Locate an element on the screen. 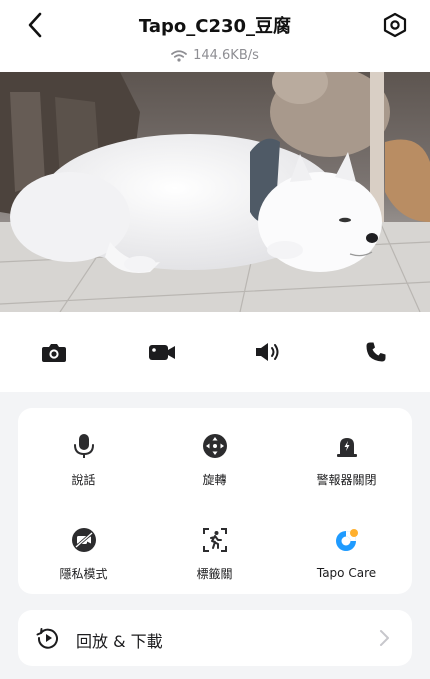 This screenshot has width=430, height=679. feature-siren: 警報器關閉 is located at coordinates (346, 448).